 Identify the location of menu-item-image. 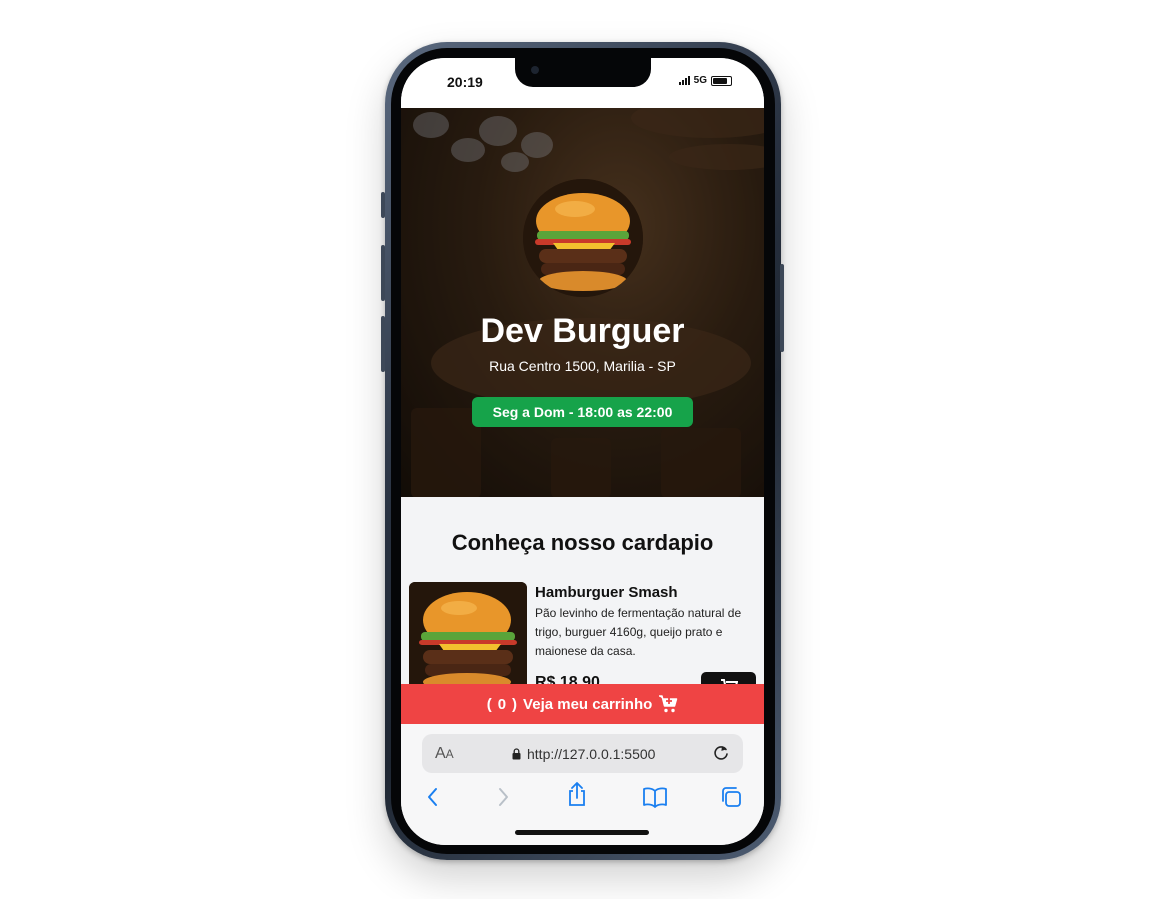
(468, 637).